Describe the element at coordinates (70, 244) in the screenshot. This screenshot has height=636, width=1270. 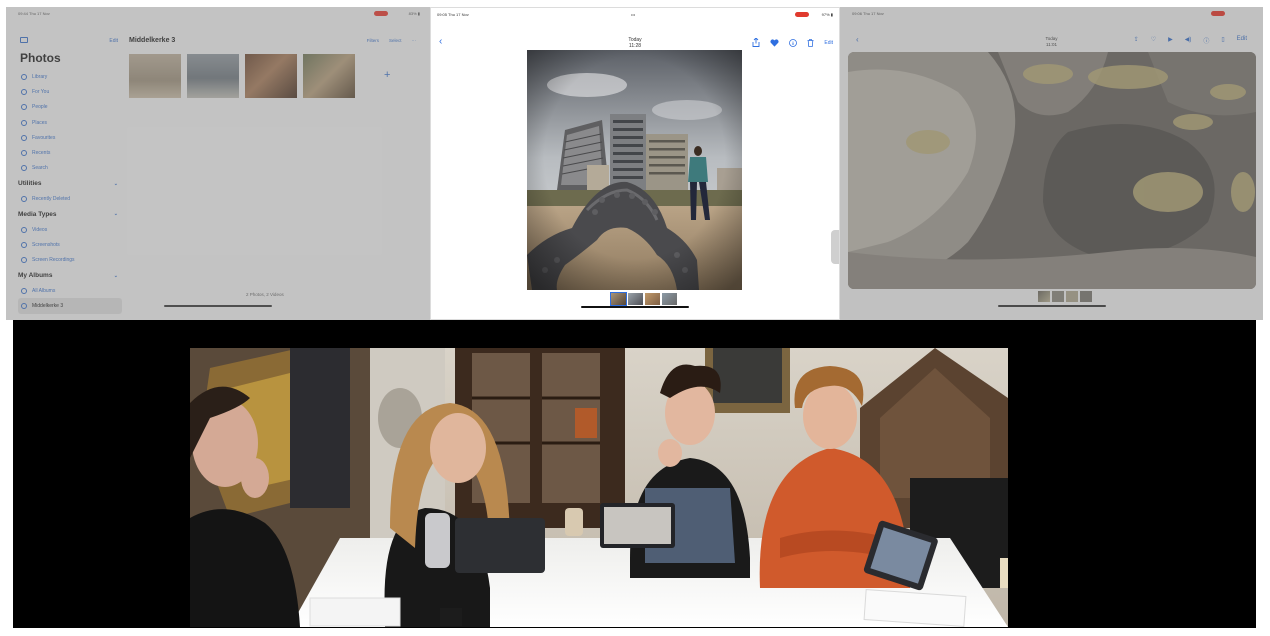
I see `sidebar-item: Screenshots` at that location.